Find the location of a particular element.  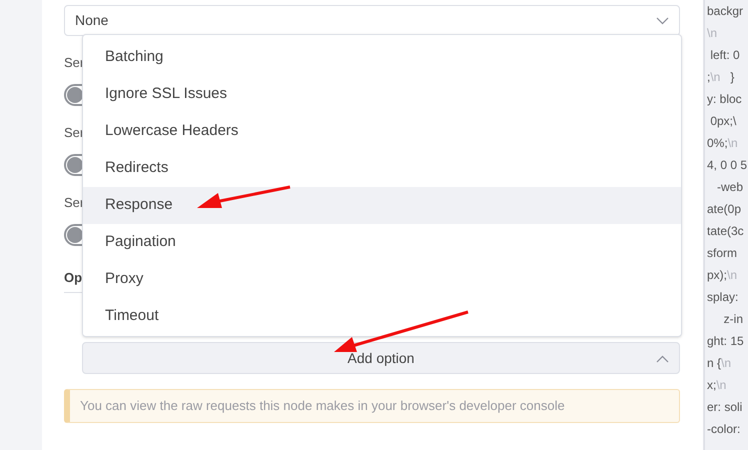

code-line: \n is located at coordinates (712, 33).